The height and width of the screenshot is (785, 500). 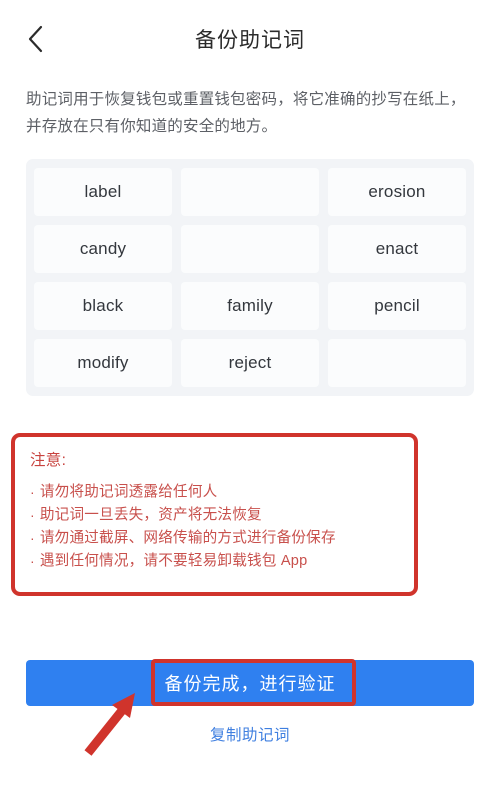 I want to click on back-button, so click(x=35, y=39).